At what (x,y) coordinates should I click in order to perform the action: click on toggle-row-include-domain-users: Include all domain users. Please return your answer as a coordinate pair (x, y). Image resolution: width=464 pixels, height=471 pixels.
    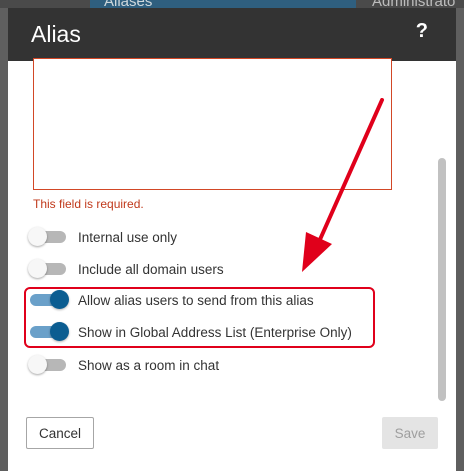
    Looking at the image, I should click on (126, 269).